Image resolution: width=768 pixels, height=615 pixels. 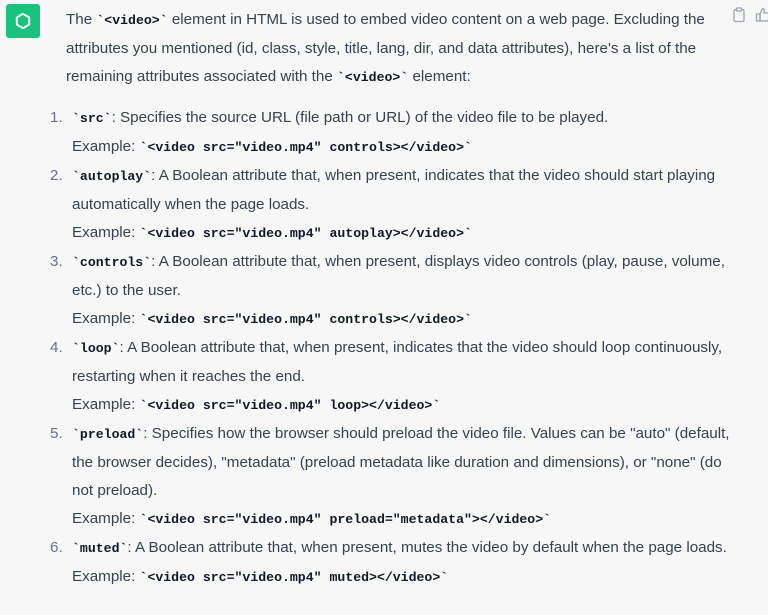 I want to click on example-code: `<video src="video.mp4" muted></video>`, so click(x=294, y=577).